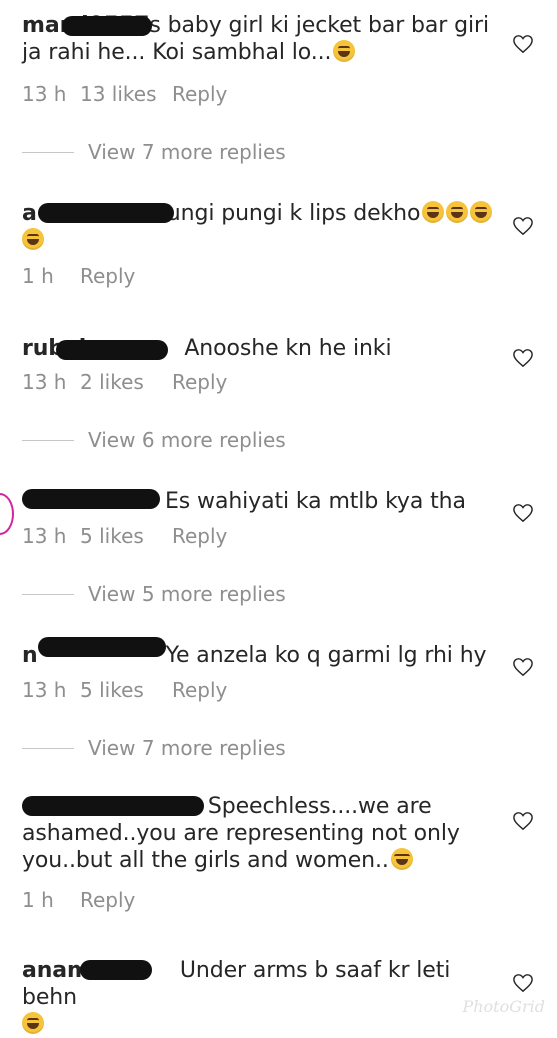 Image resolution: width=557 pixels, height=1038 pixels. Describe the element at coordinates (7, 514) in the screenshot. I see `story-avatar-ring` at that location.